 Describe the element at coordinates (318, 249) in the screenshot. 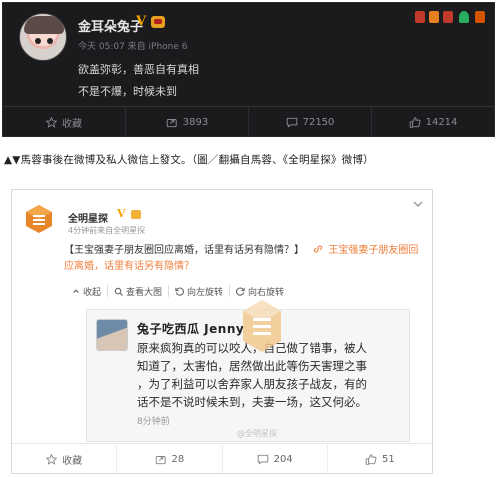

I see `link-icon` at that location.